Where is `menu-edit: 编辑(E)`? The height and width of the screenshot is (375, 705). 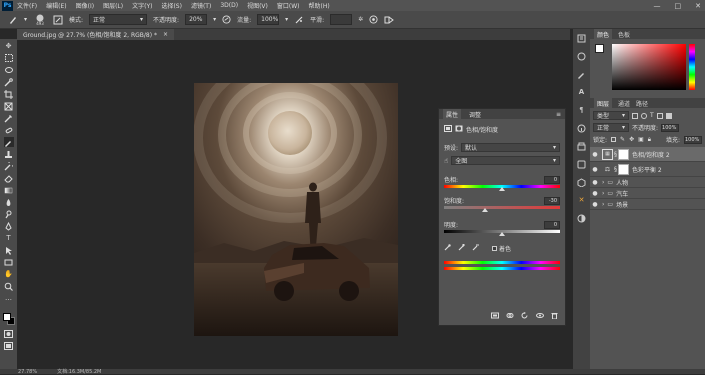
menu-edit: 编辑(E) is located at coordinates (56, 5).